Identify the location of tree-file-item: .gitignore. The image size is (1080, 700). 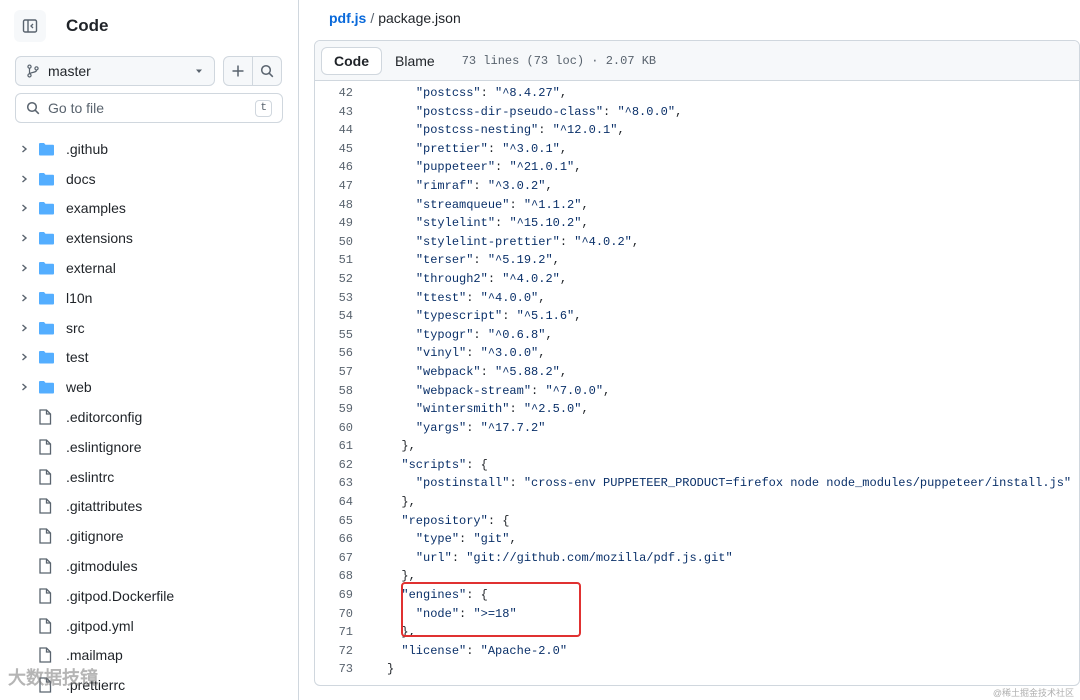
(149, 536).